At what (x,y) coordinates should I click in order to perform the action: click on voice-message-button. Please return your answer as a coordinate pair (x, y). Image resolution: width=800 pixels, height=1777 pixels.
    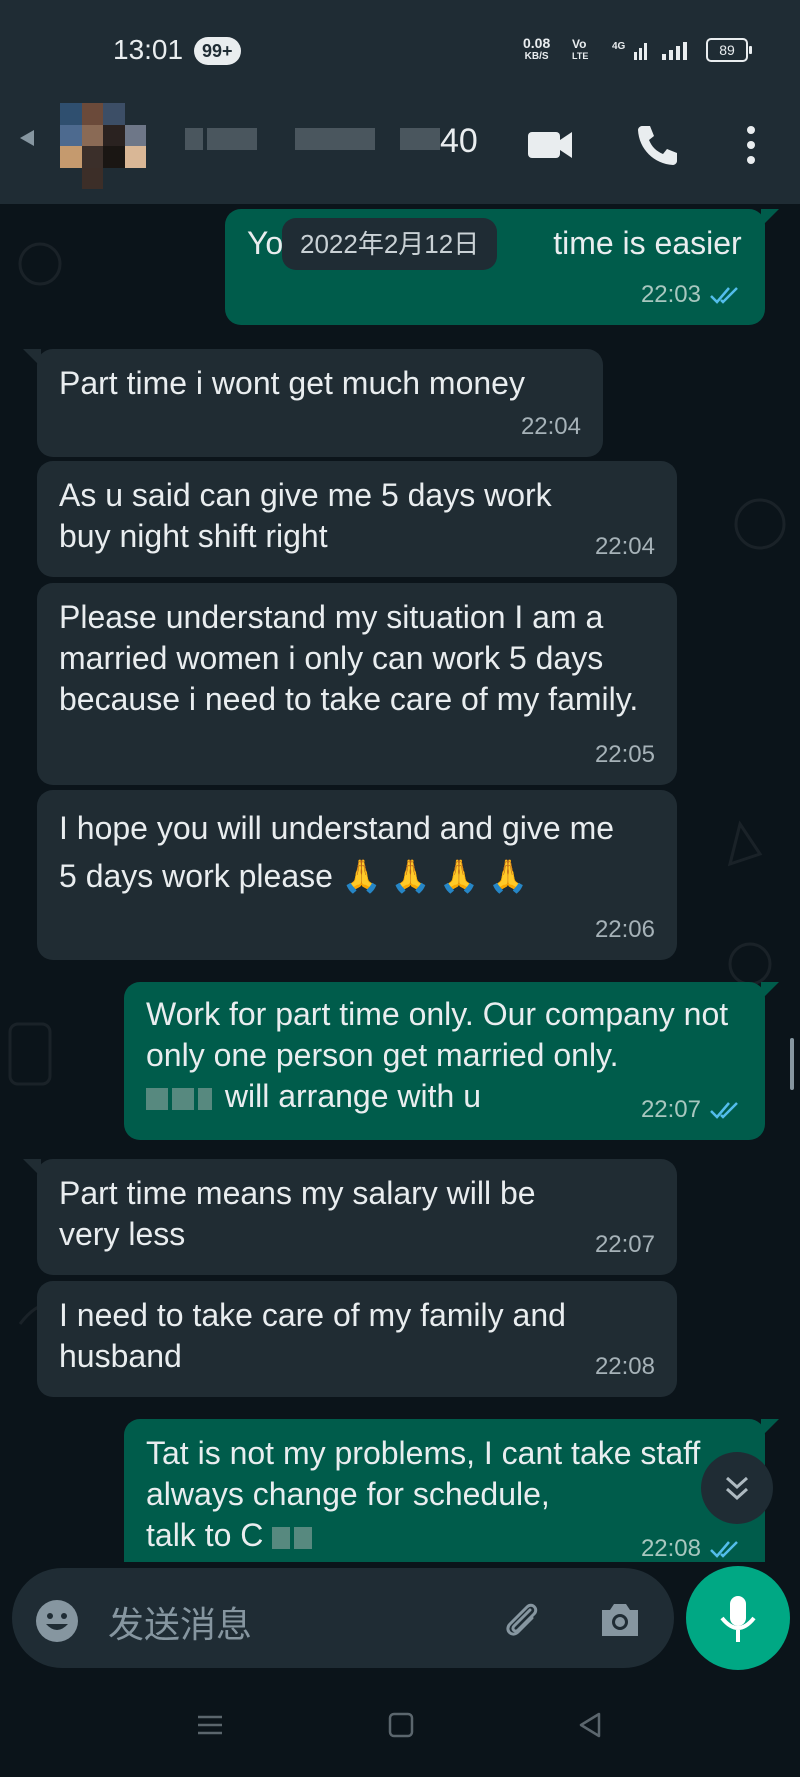
    Looking at the image, I should click on (738, 1618).